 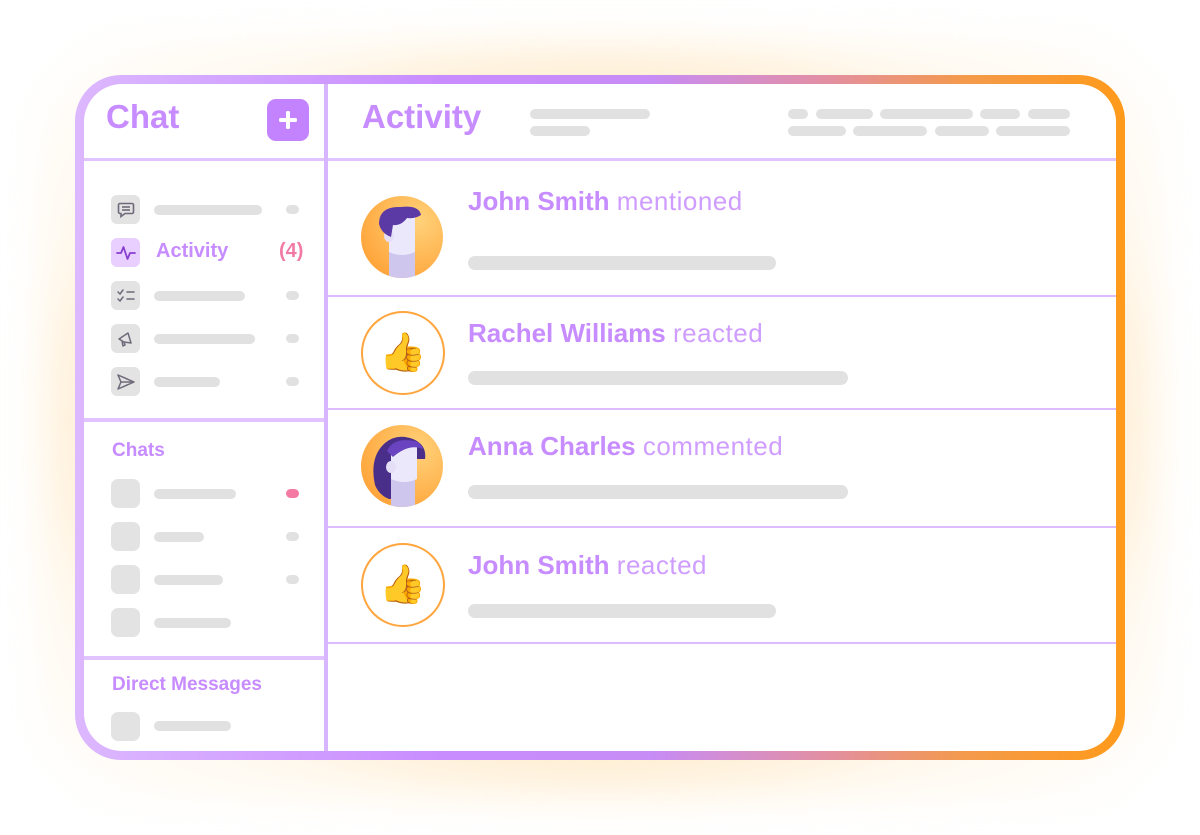 What do you see at coordinates (713, 446) in the screenshot?
I see `activity-action: commented` at bounding box center [713, 446].